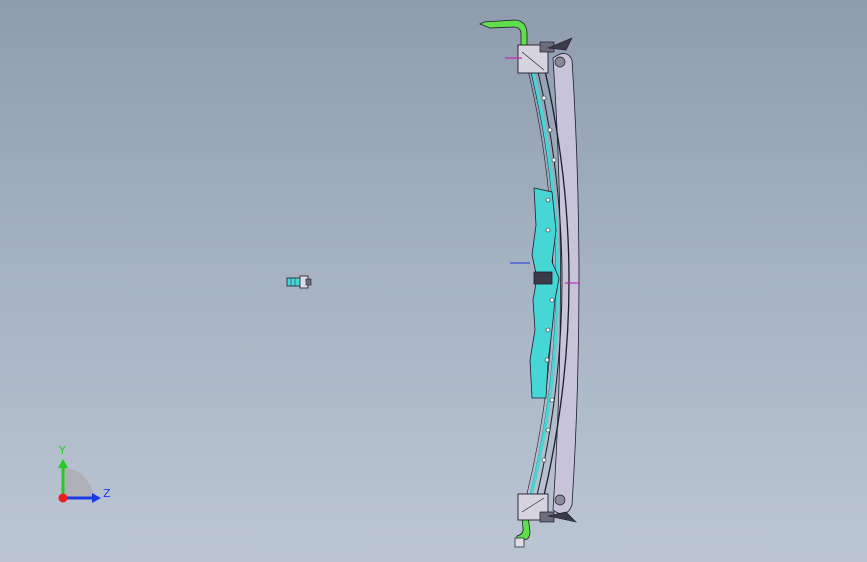 The height and width of the screenshot is (562, 867). What do you see at coordinates (62, 450) in the screenshot?
I see `triad-y-label: Y` at bounding box center [62, 450].